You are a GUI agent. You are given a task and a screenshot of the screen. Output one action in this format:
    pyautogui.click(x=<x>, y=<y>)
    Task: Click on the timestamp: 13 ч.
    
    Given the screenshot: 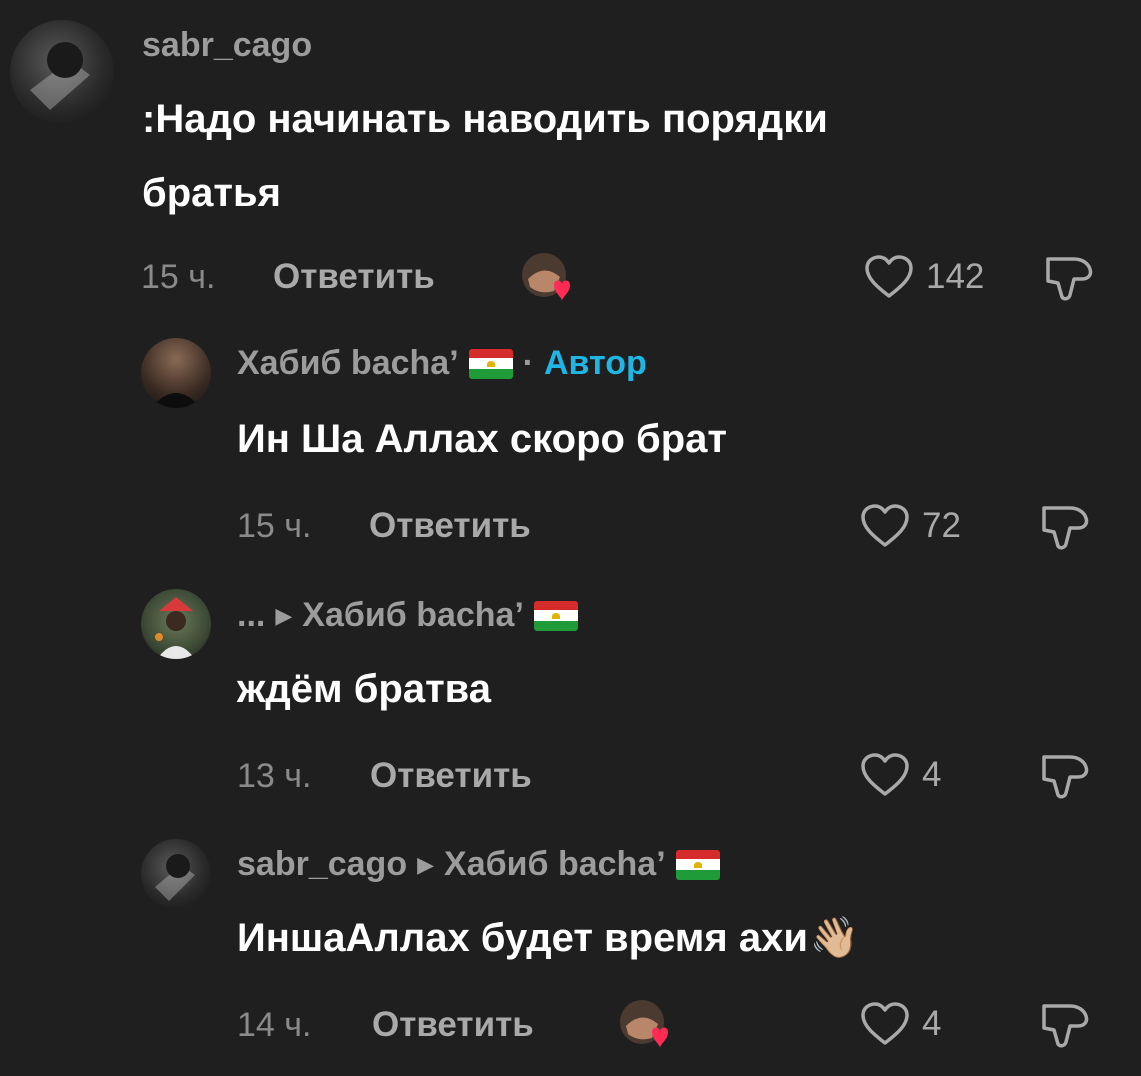 What is the action you would take?
    pyautogui.click(x=274, y=776)
    